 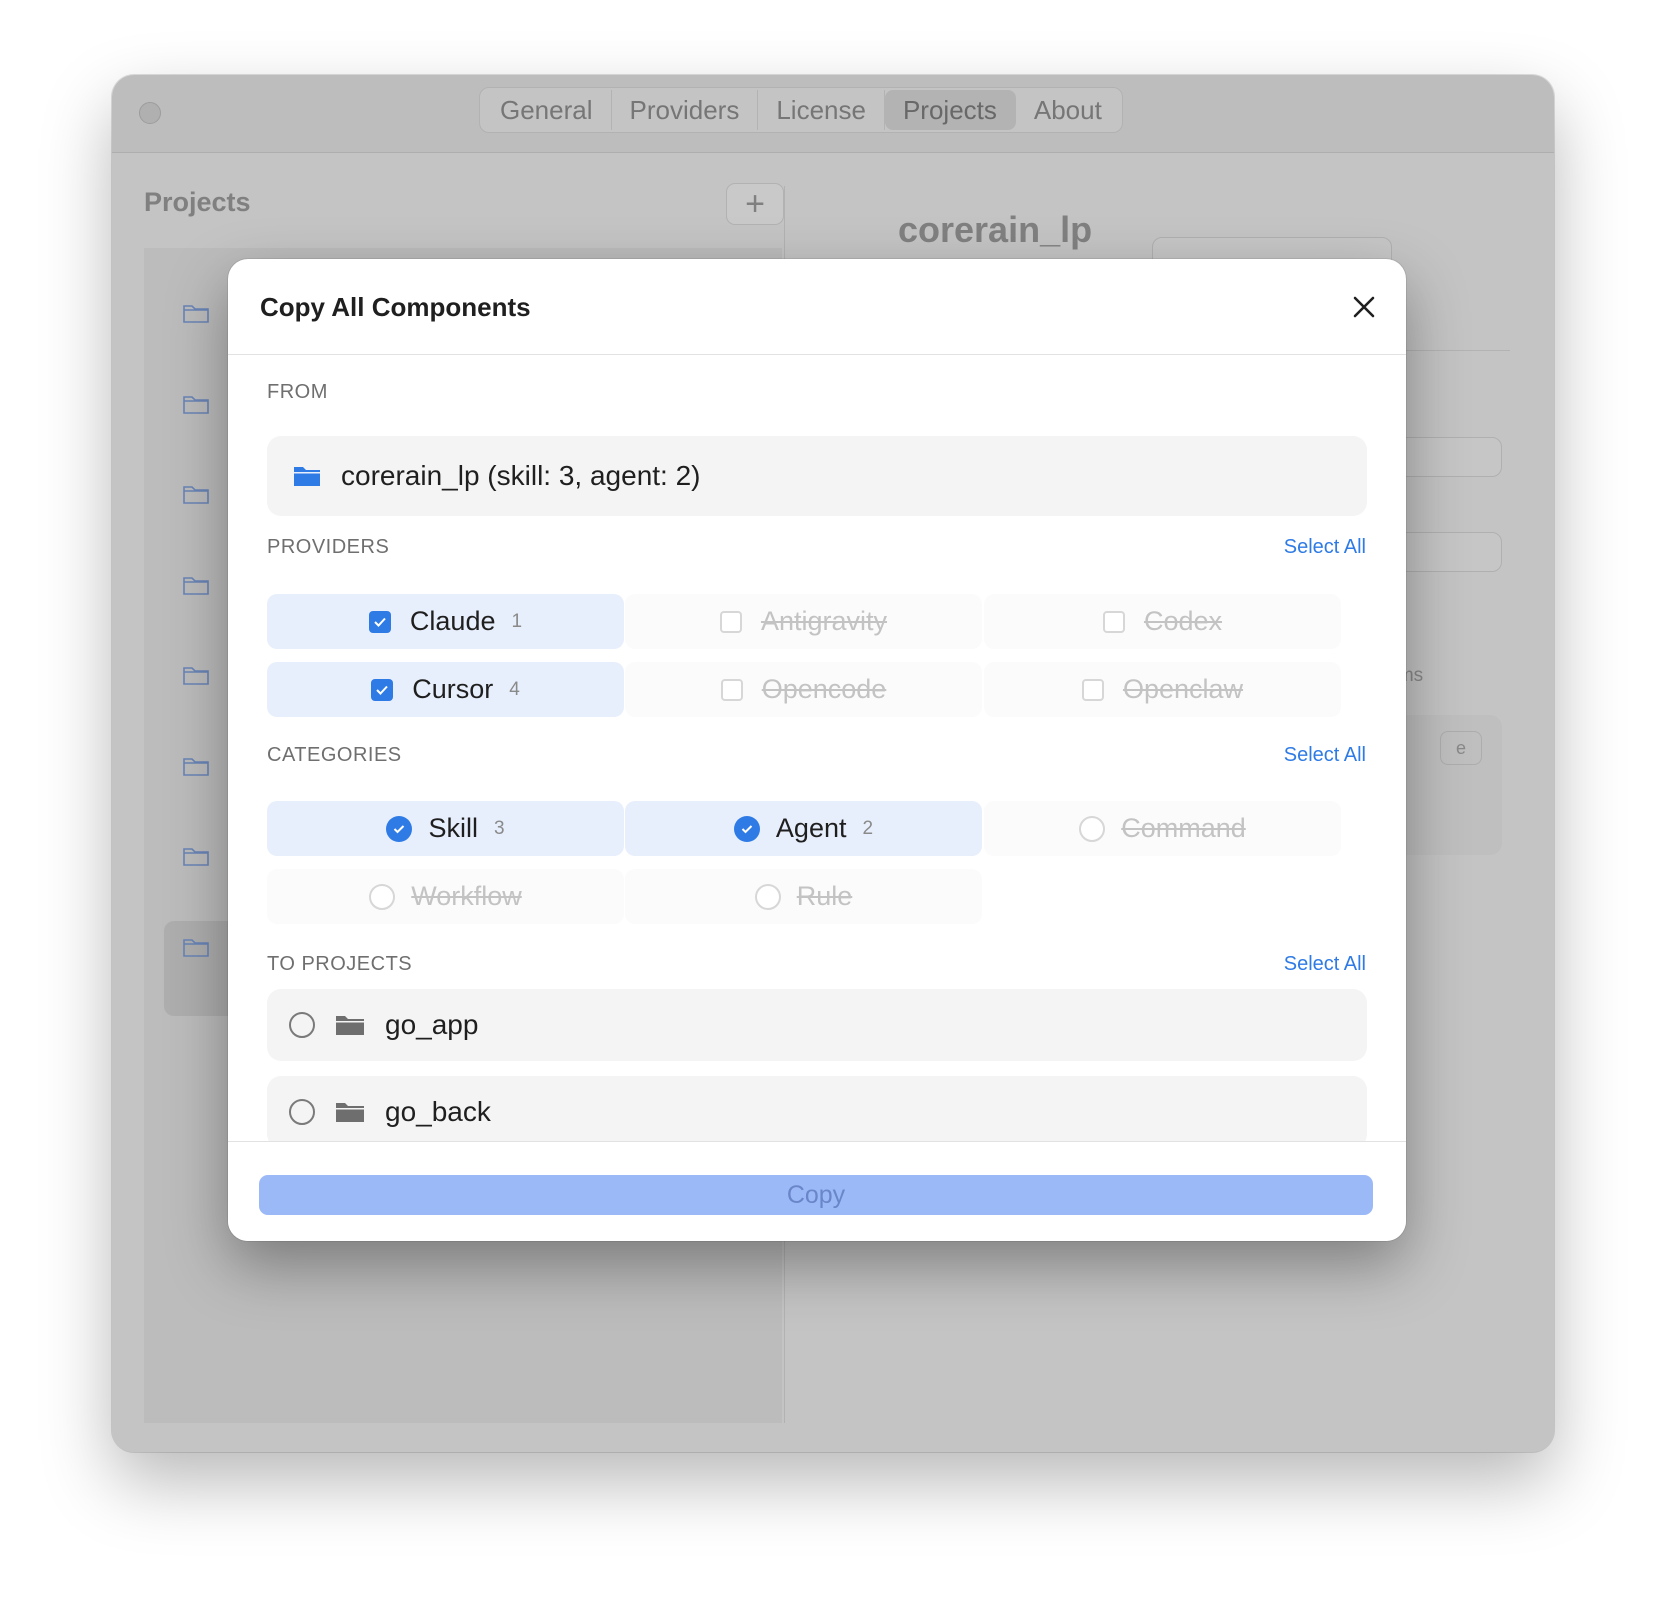 I want to click on provider-chip-opencode: Opencode, so click(x=803, y=689).